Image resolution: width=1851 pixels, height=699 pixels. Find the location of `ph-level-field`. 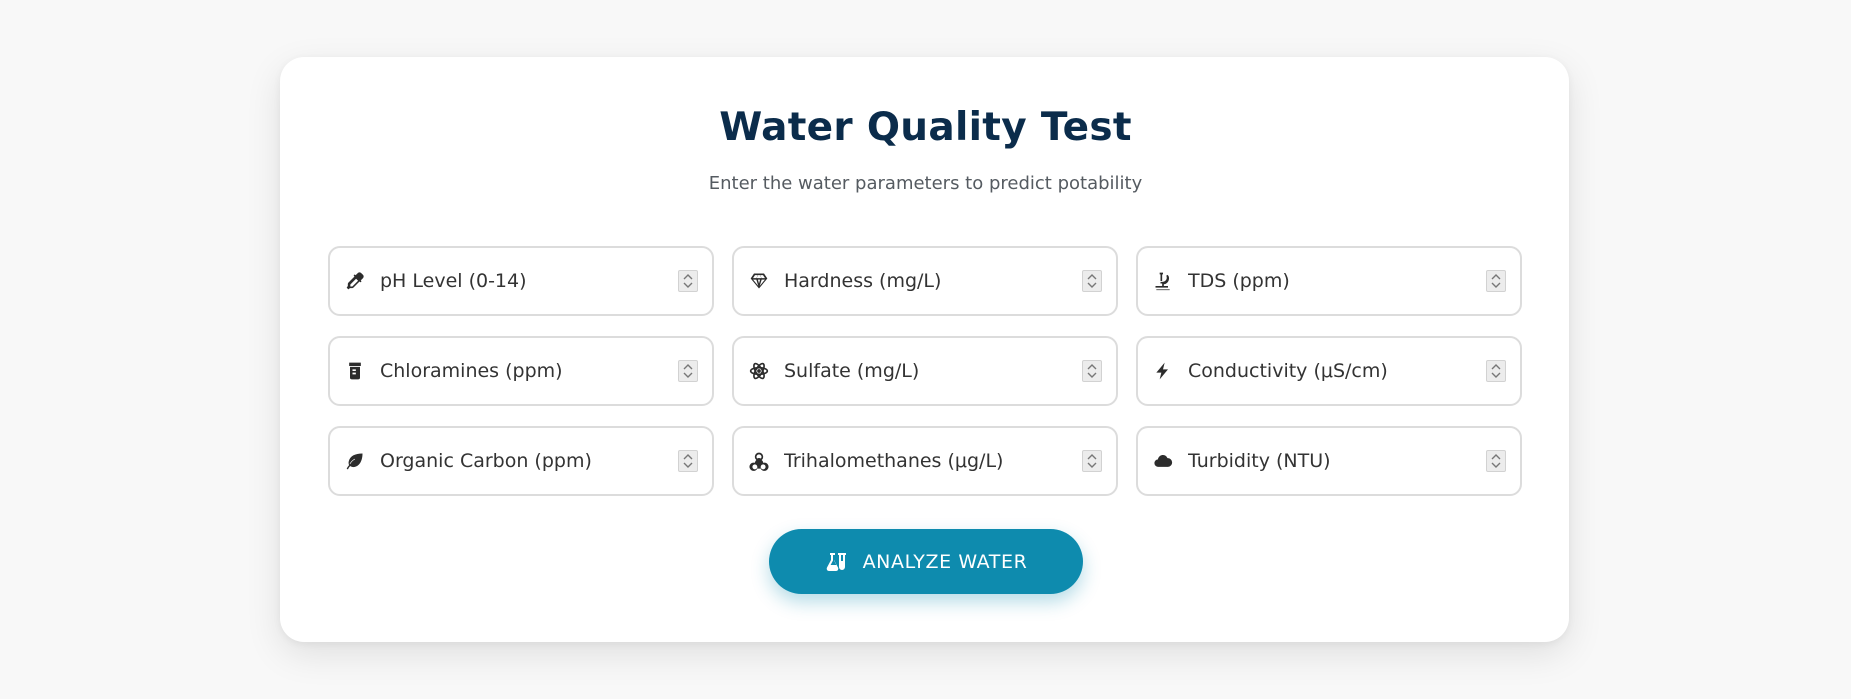

ph-level-field is located at coordinates (521, 281).